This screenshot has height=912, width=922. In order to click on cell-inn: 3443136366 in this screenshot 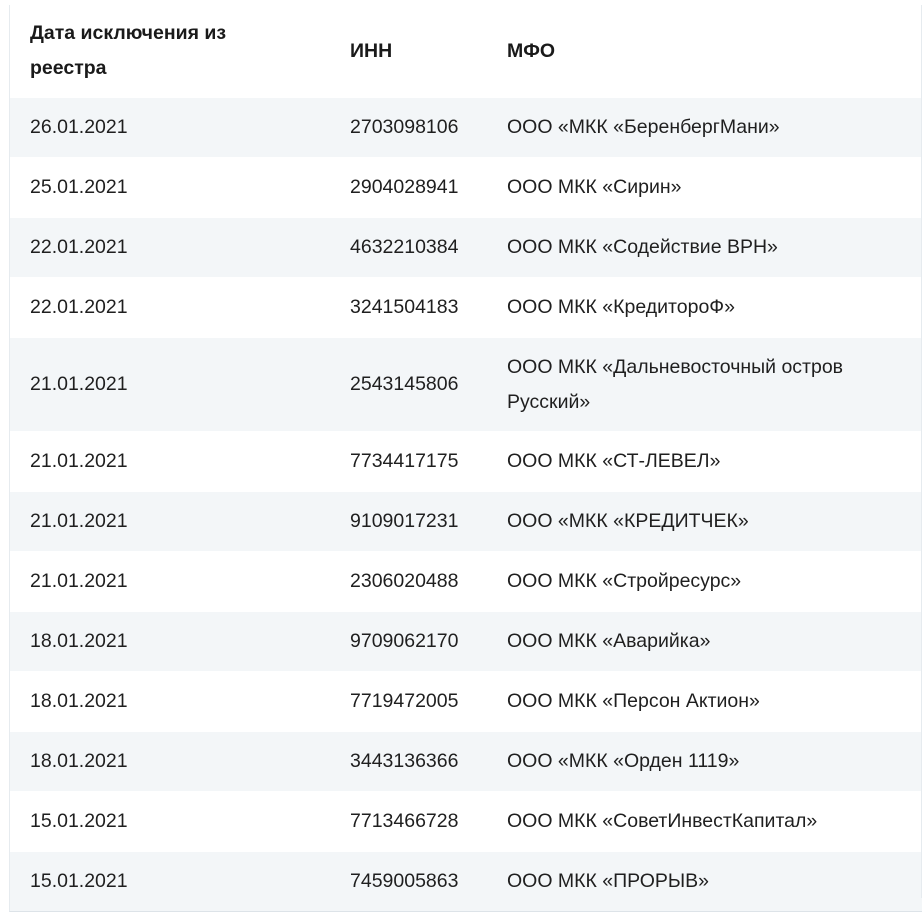, I will do `click(408, 761)`.